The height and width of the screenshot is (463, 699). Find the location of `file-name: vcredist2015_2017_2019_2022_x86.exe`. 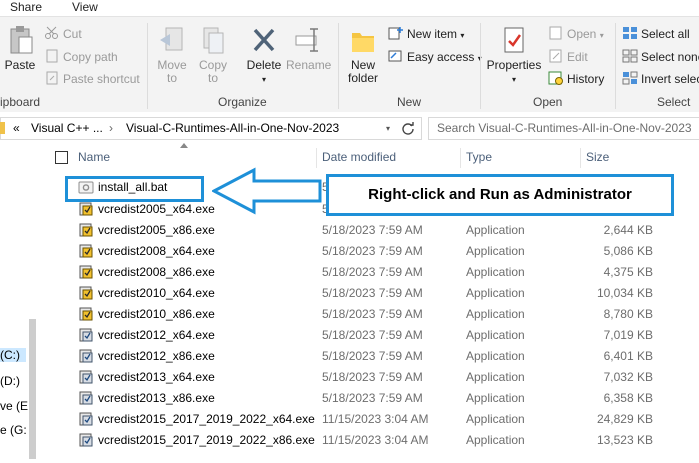

file-name: vcredist2015_2017_2019_2022_x86.exe is located at coordinates (206, 440).